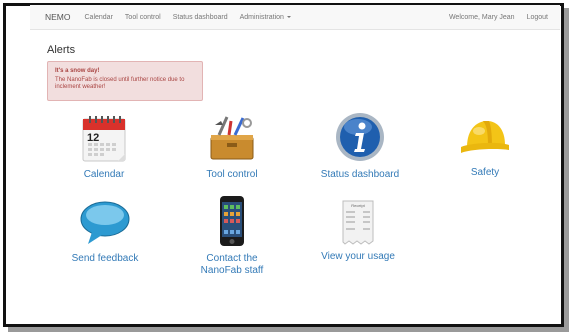  I want to click on alert-heading: It's a snow day!, so click(77, 71).